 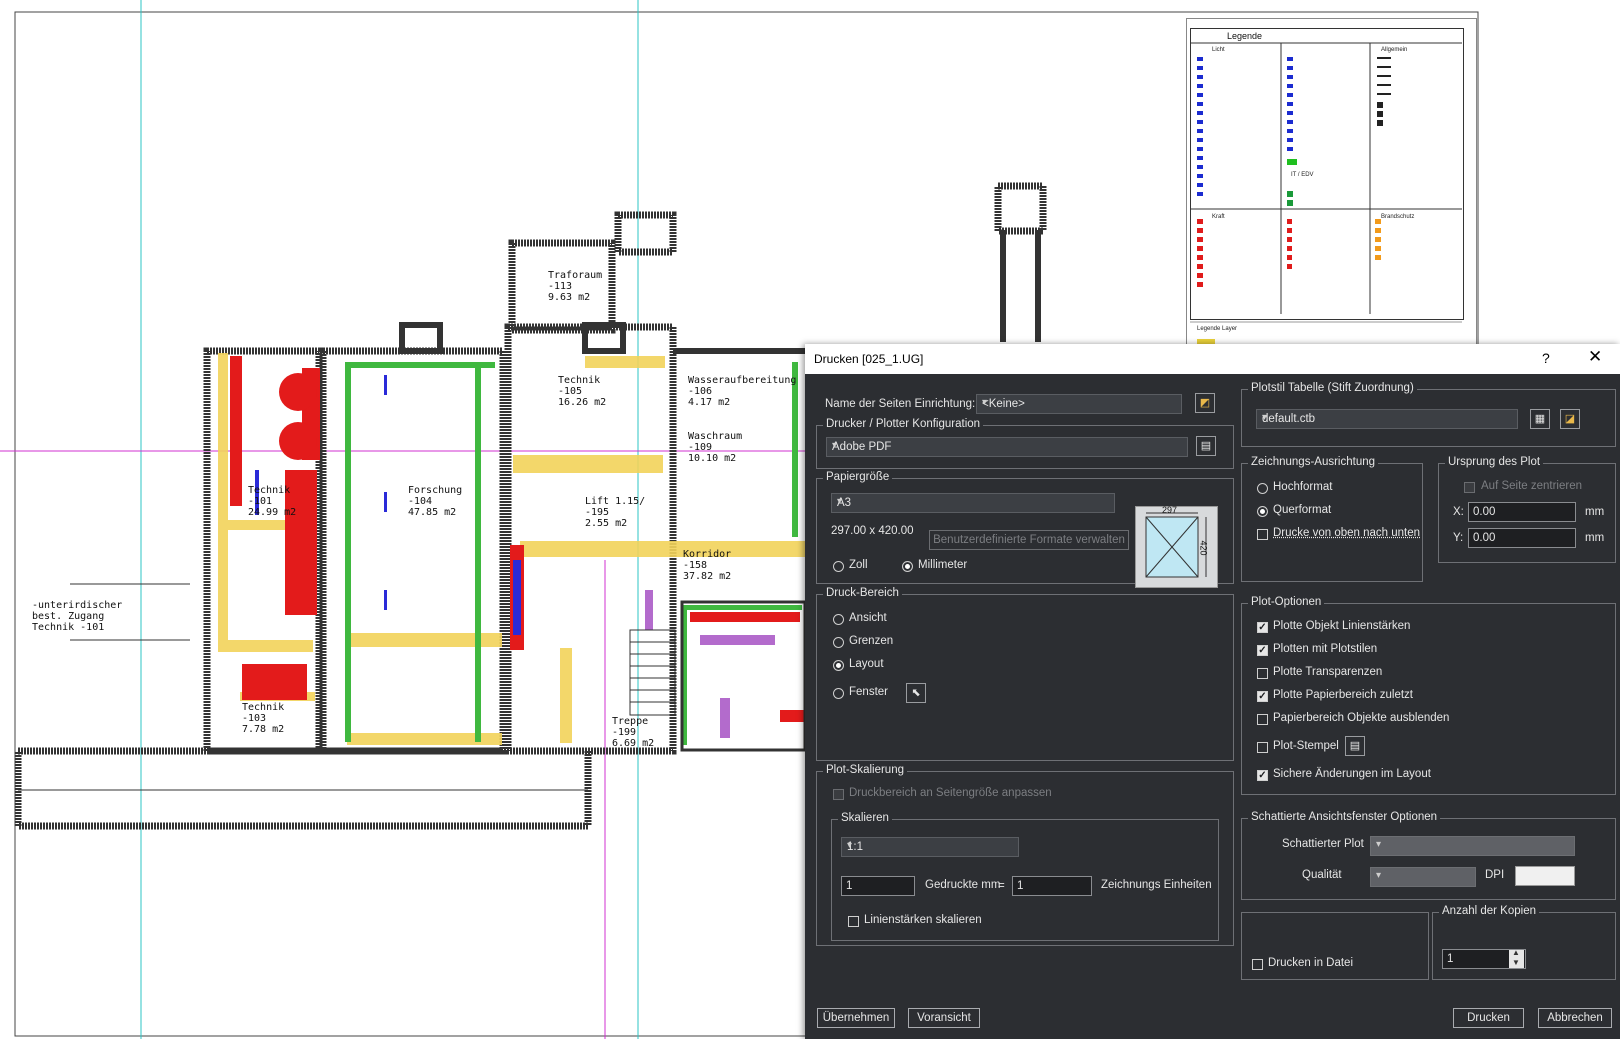 I want to click on plotstyle-select: default.ctb ▾, so click(x=1387, y=419).